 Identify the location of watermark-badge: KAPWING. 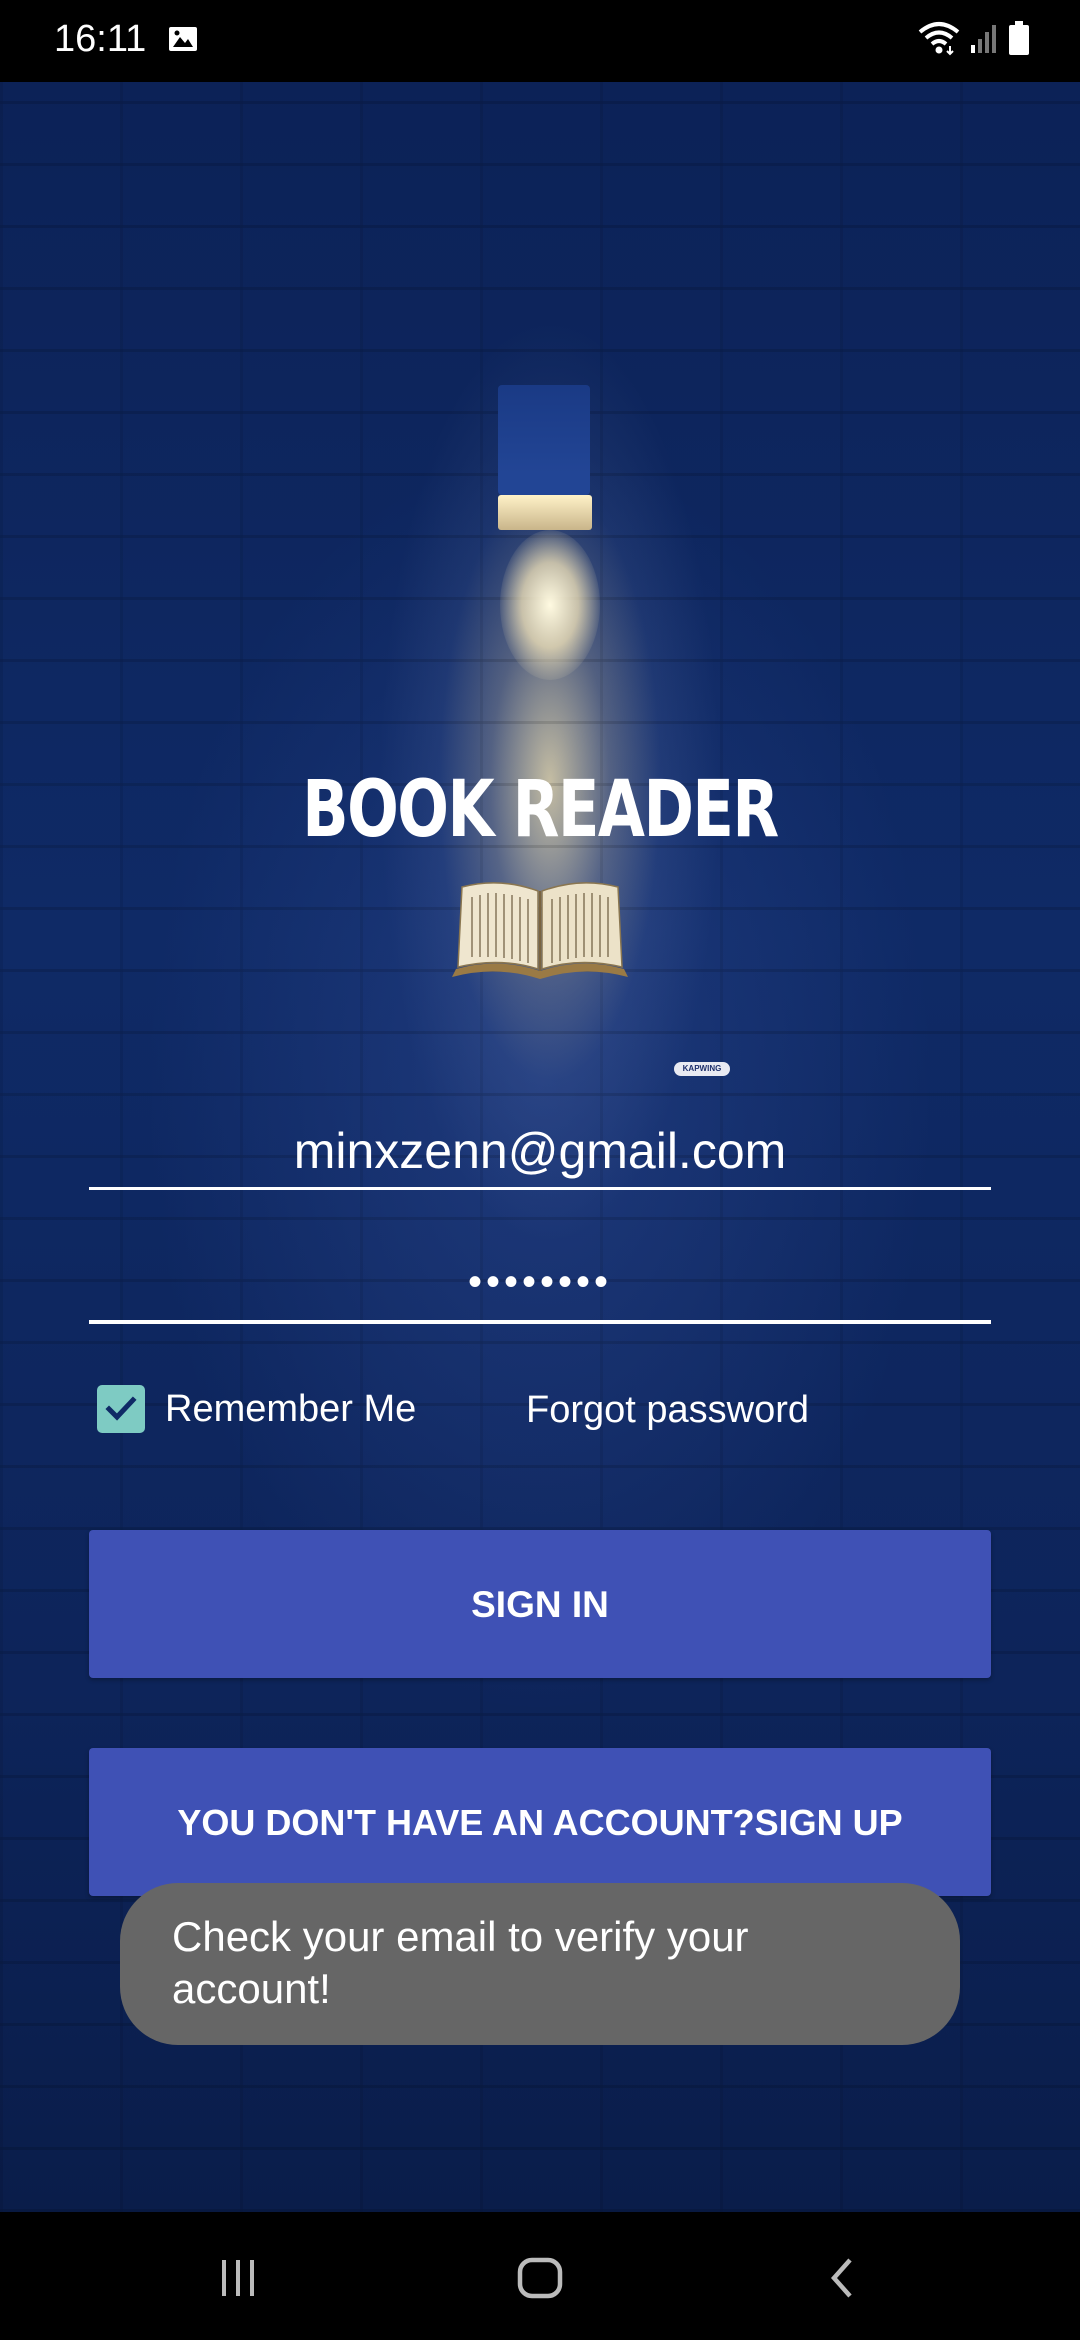
(702, 1069).